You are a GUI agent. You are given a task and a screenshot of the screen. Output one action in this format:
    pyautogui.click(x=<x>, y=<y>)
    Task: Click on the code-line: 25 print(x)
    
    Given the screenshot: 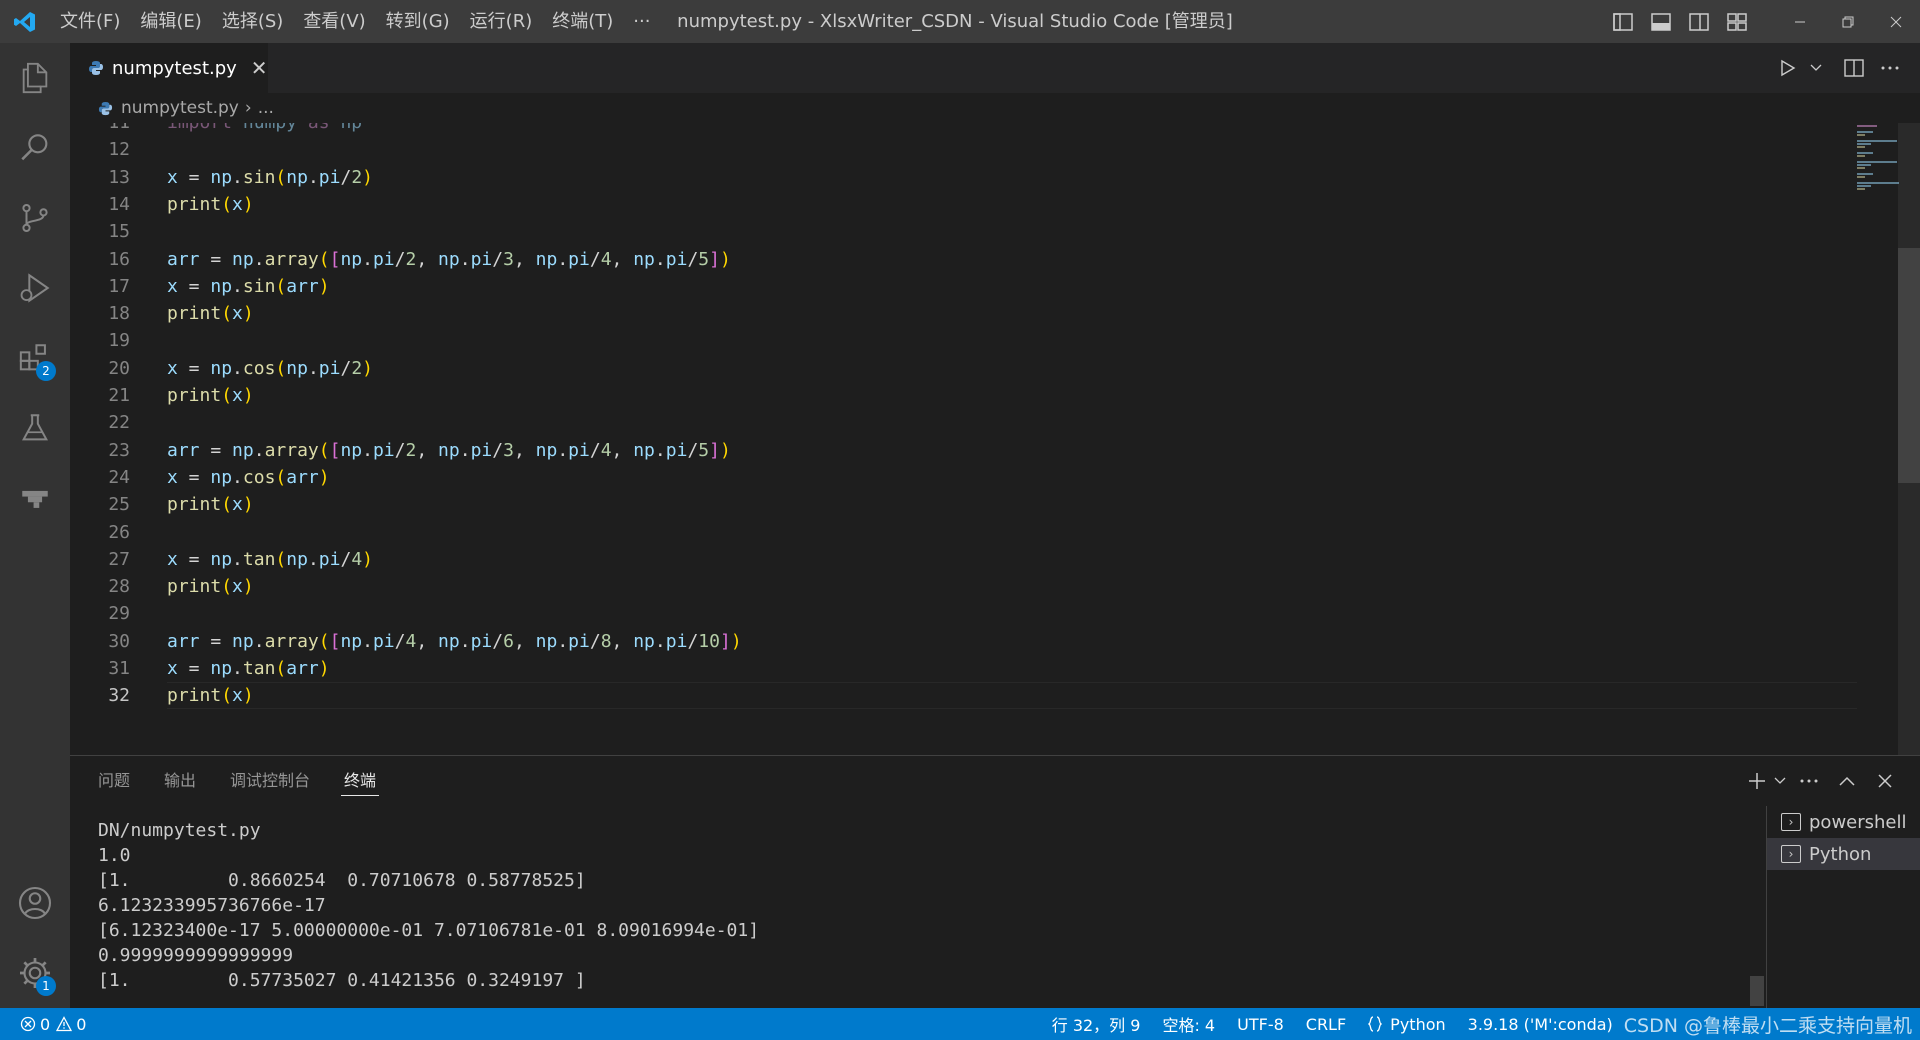 What is the action you would take?
    pyautogui.click(x=926, y=504)
    